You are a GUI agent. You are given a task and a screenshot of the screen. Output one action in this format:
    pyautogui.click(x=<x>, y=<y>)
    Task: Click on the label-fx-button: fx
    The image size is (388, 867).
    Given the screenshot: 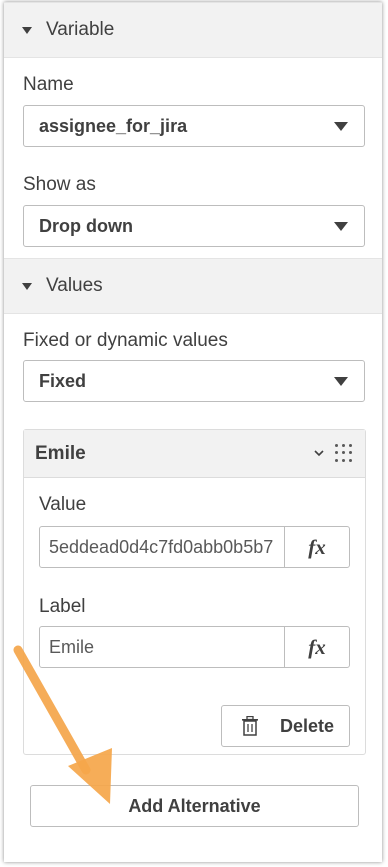 What is the action you would take?
    pyautogui.click(x=316, y=647)
    